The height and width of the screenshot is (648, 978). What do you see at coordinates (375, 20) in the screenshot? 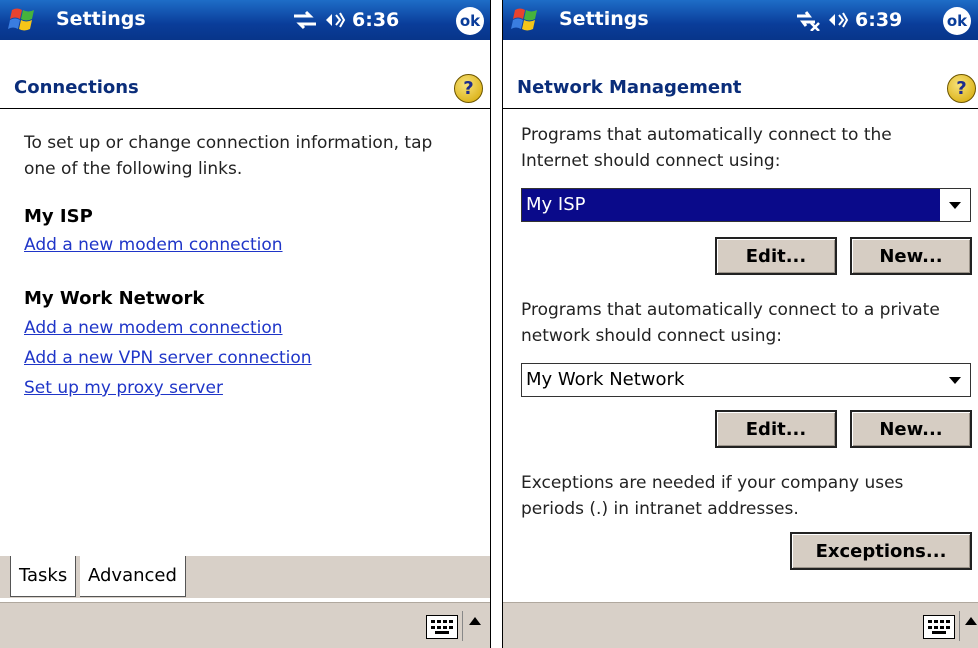
I see `clock: 6:36` at bounding box center [375, 20].